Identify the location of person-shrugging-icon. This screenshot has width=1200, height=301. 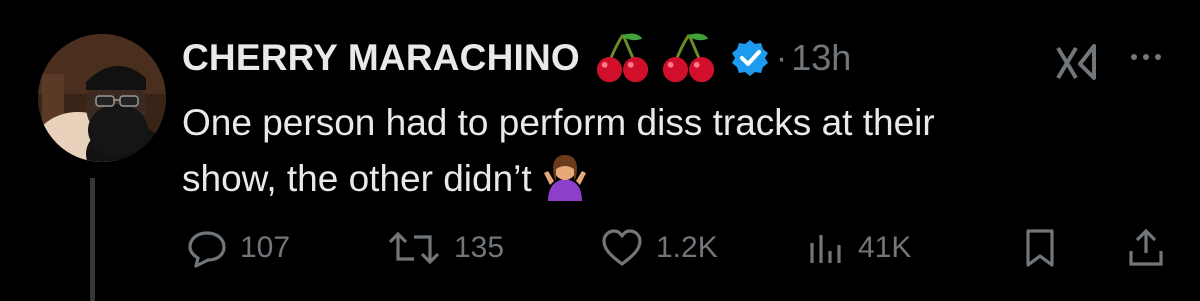
(564, 178).